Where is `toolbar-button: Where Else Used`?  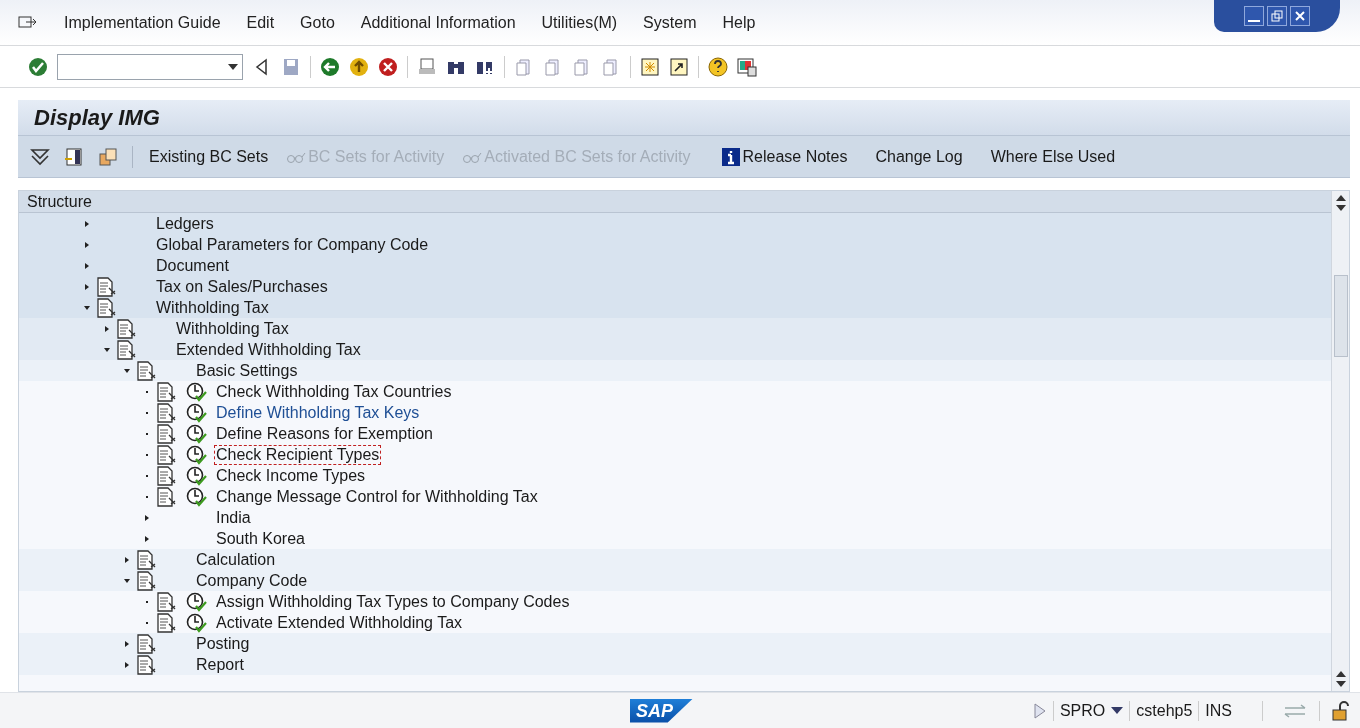
toolbar-button: Where Else Used is located at coordinates (1053, 156).